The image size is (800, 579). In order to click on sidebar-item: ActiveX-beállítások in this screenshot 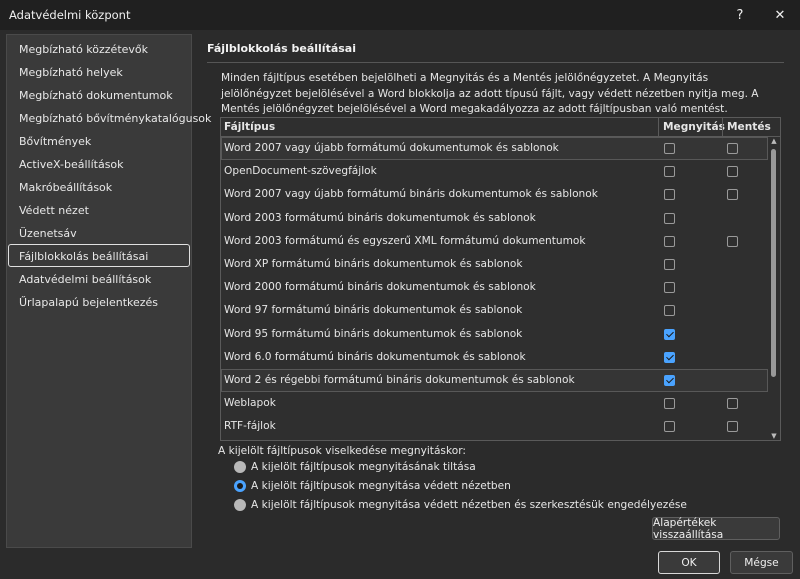, I will do `click(99, 163)`.